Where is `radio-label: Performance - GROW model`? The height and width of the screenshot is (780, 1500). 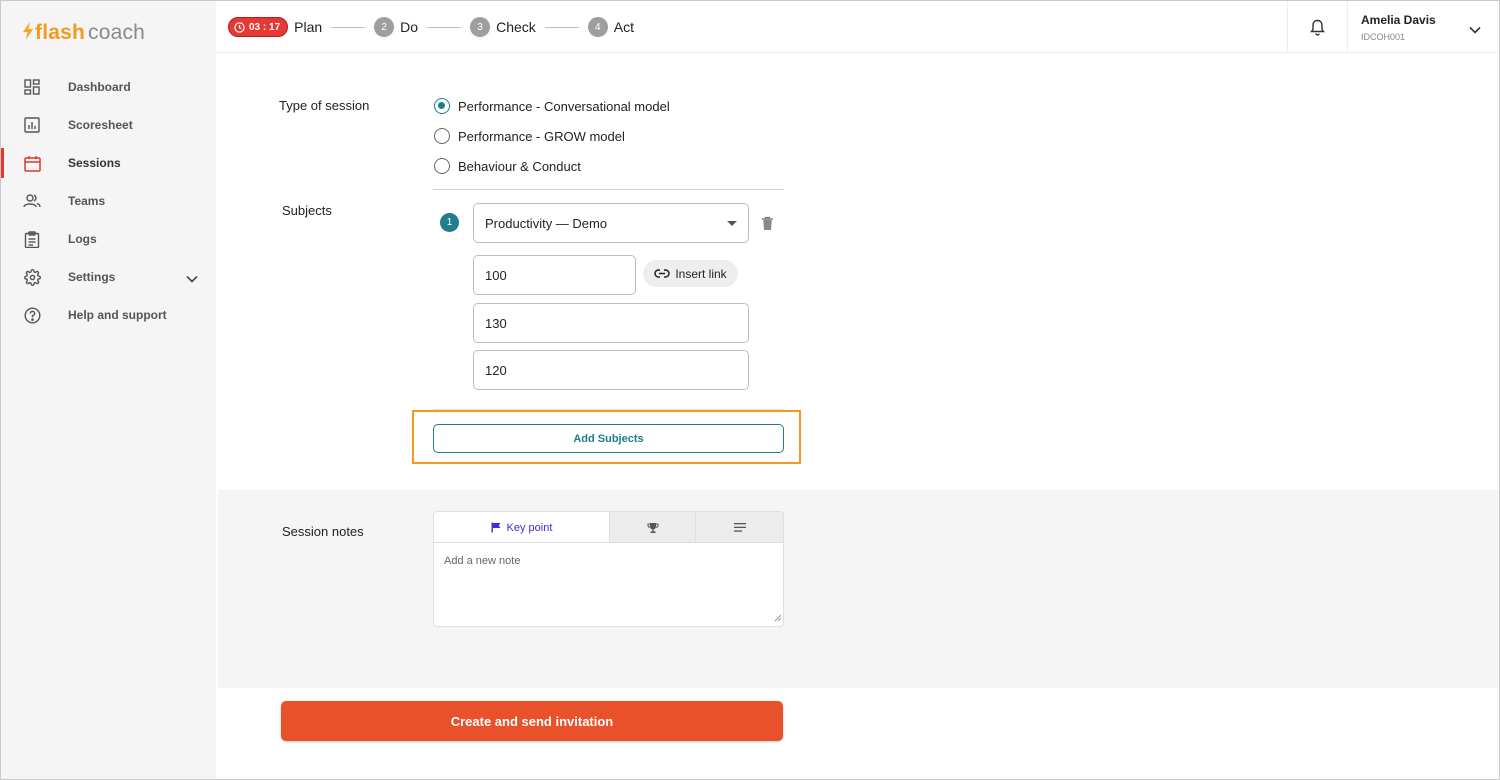
radio-label: Performance - GROW model is located at coordinates (541, 136).